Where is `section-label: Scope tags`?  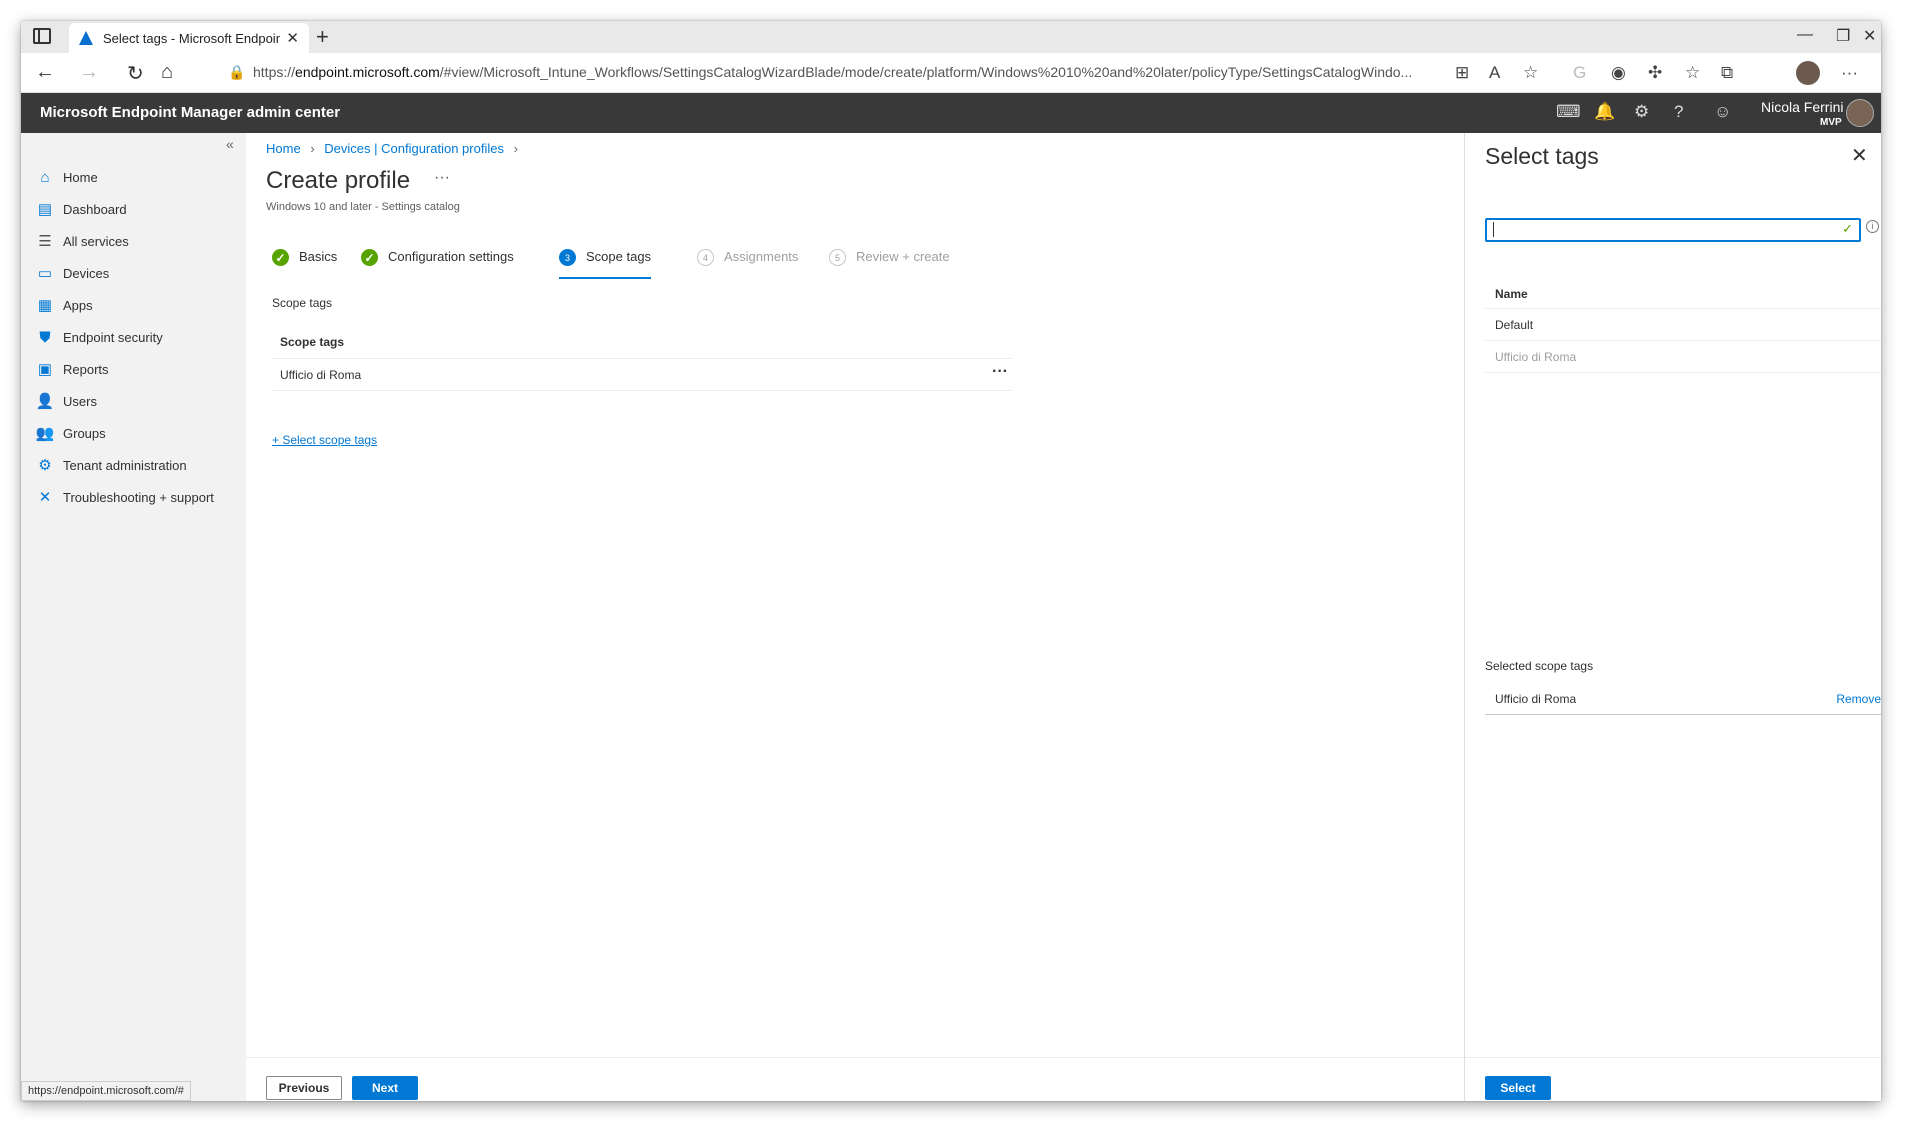
section-label: Scope tags is located at coordinates (302, 303).